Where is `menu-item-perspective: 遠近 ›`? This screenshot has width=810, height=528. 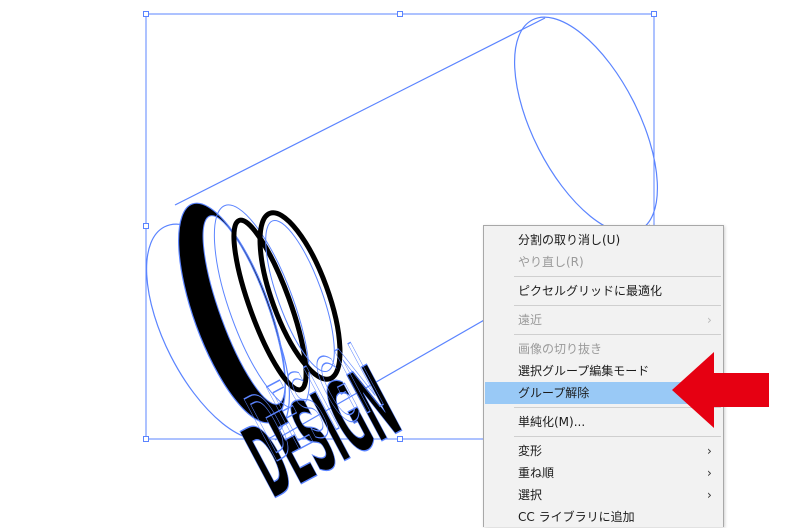 menu-item-perspective: 遠近 › is located at coordinates (603, 320).